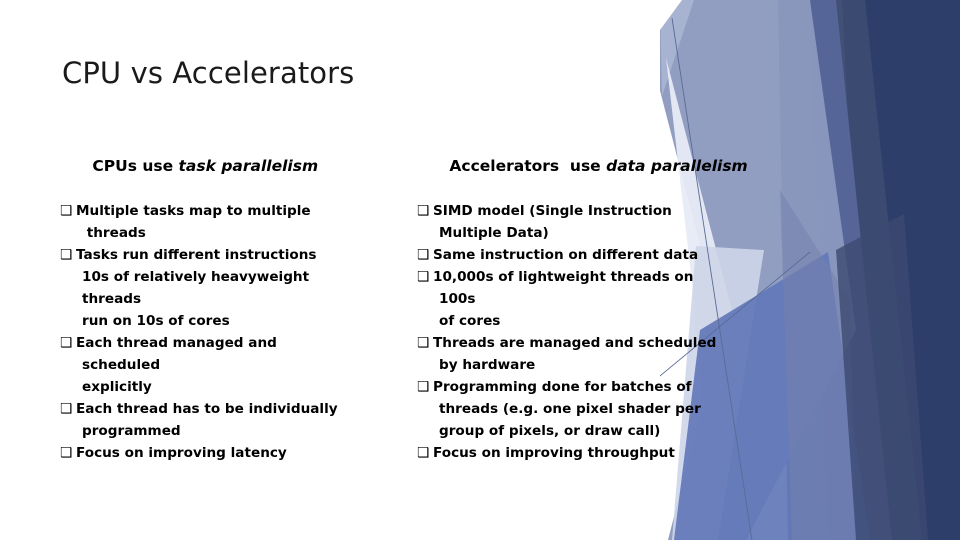  I want to click on decor-shape-steel, so click(835, 270).